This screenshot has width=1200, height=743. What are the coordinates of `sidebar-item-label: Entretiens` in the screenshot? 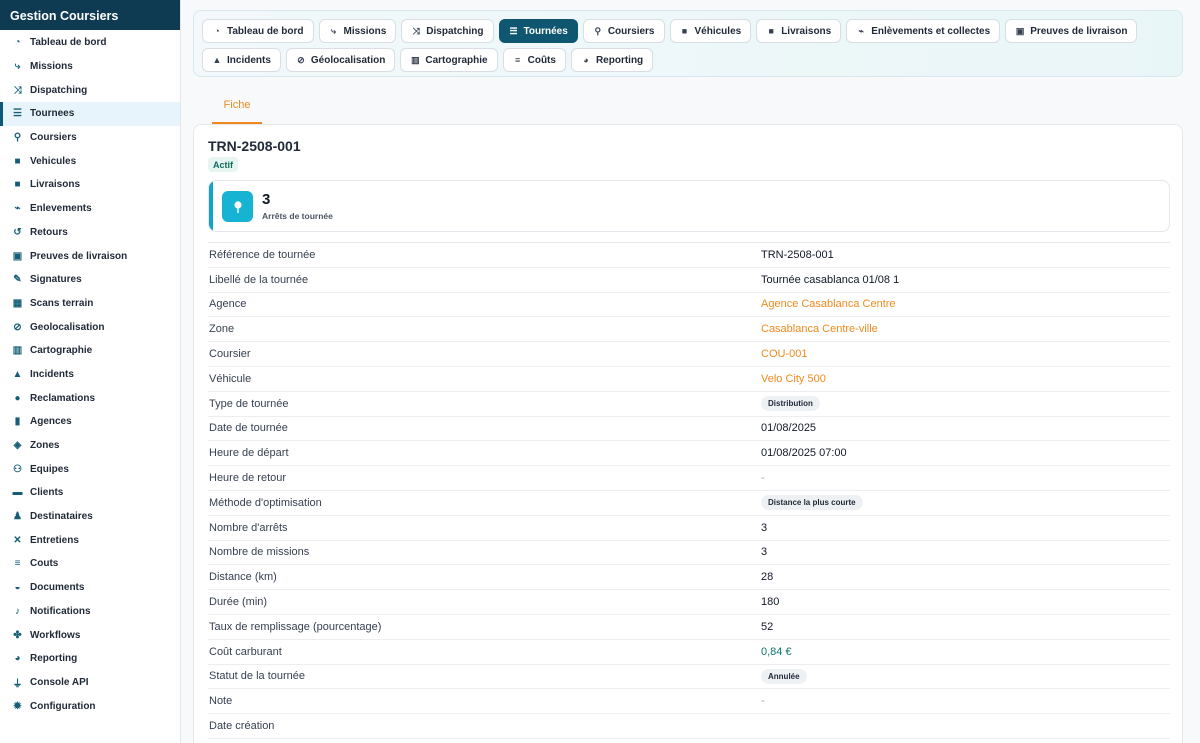 It's located at (54, 540).